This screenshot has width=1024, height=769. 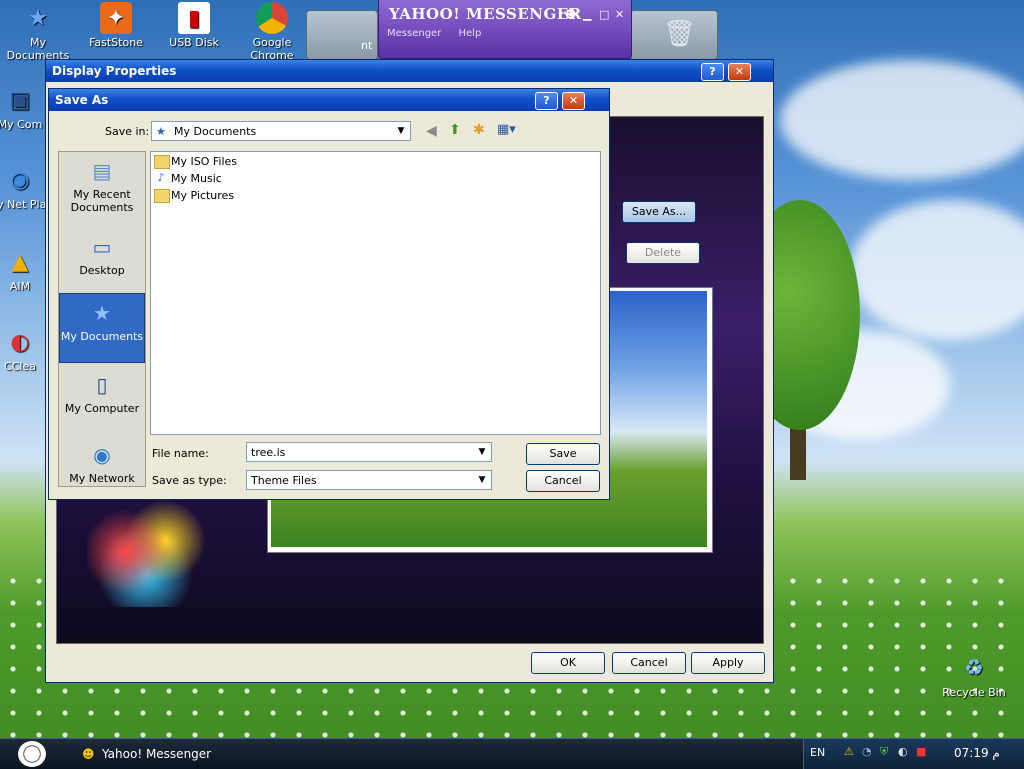 I want to click on save-as-type-dropdown: Theme Files ▼, so click(x=369, y=480).